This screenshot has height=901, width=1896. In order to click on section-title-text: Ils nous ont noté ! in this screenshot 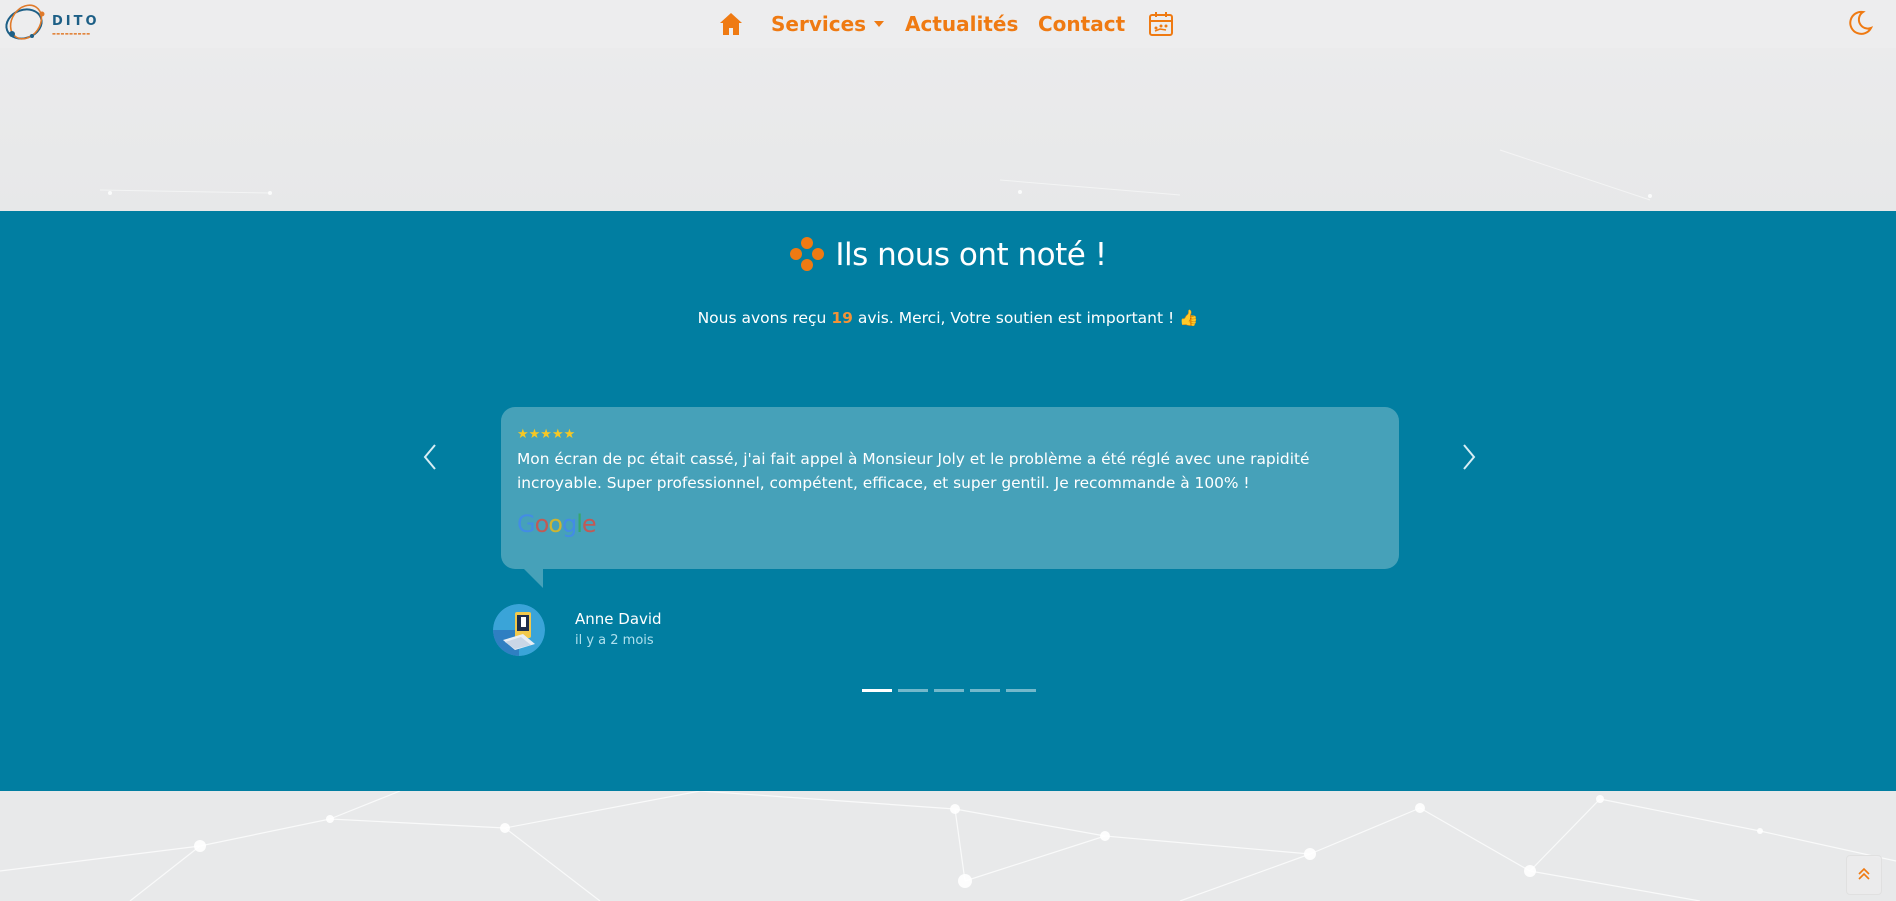, I will do `click(971, 255)`.